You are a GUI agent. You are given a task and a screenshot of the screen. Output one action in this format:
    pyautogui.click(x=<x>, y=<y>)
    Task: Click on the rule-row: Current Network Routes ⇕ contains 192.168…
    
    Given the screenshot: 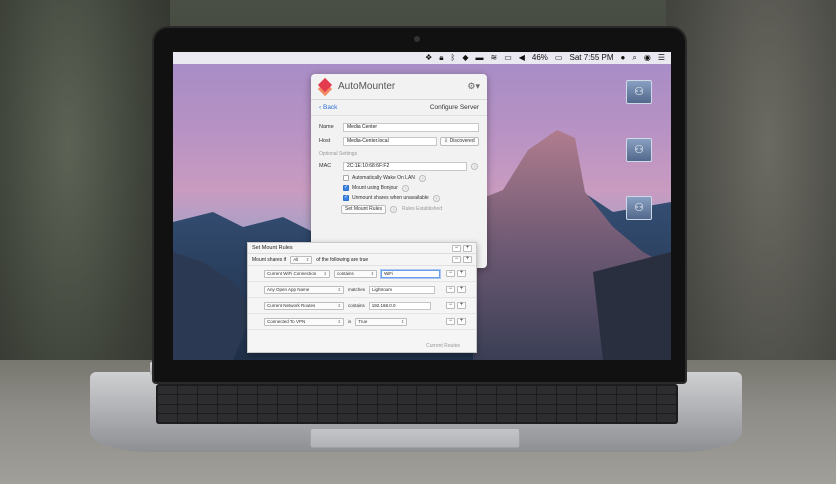 What is the action you would take?
    pyautogui.click(x=362, y=306)
    